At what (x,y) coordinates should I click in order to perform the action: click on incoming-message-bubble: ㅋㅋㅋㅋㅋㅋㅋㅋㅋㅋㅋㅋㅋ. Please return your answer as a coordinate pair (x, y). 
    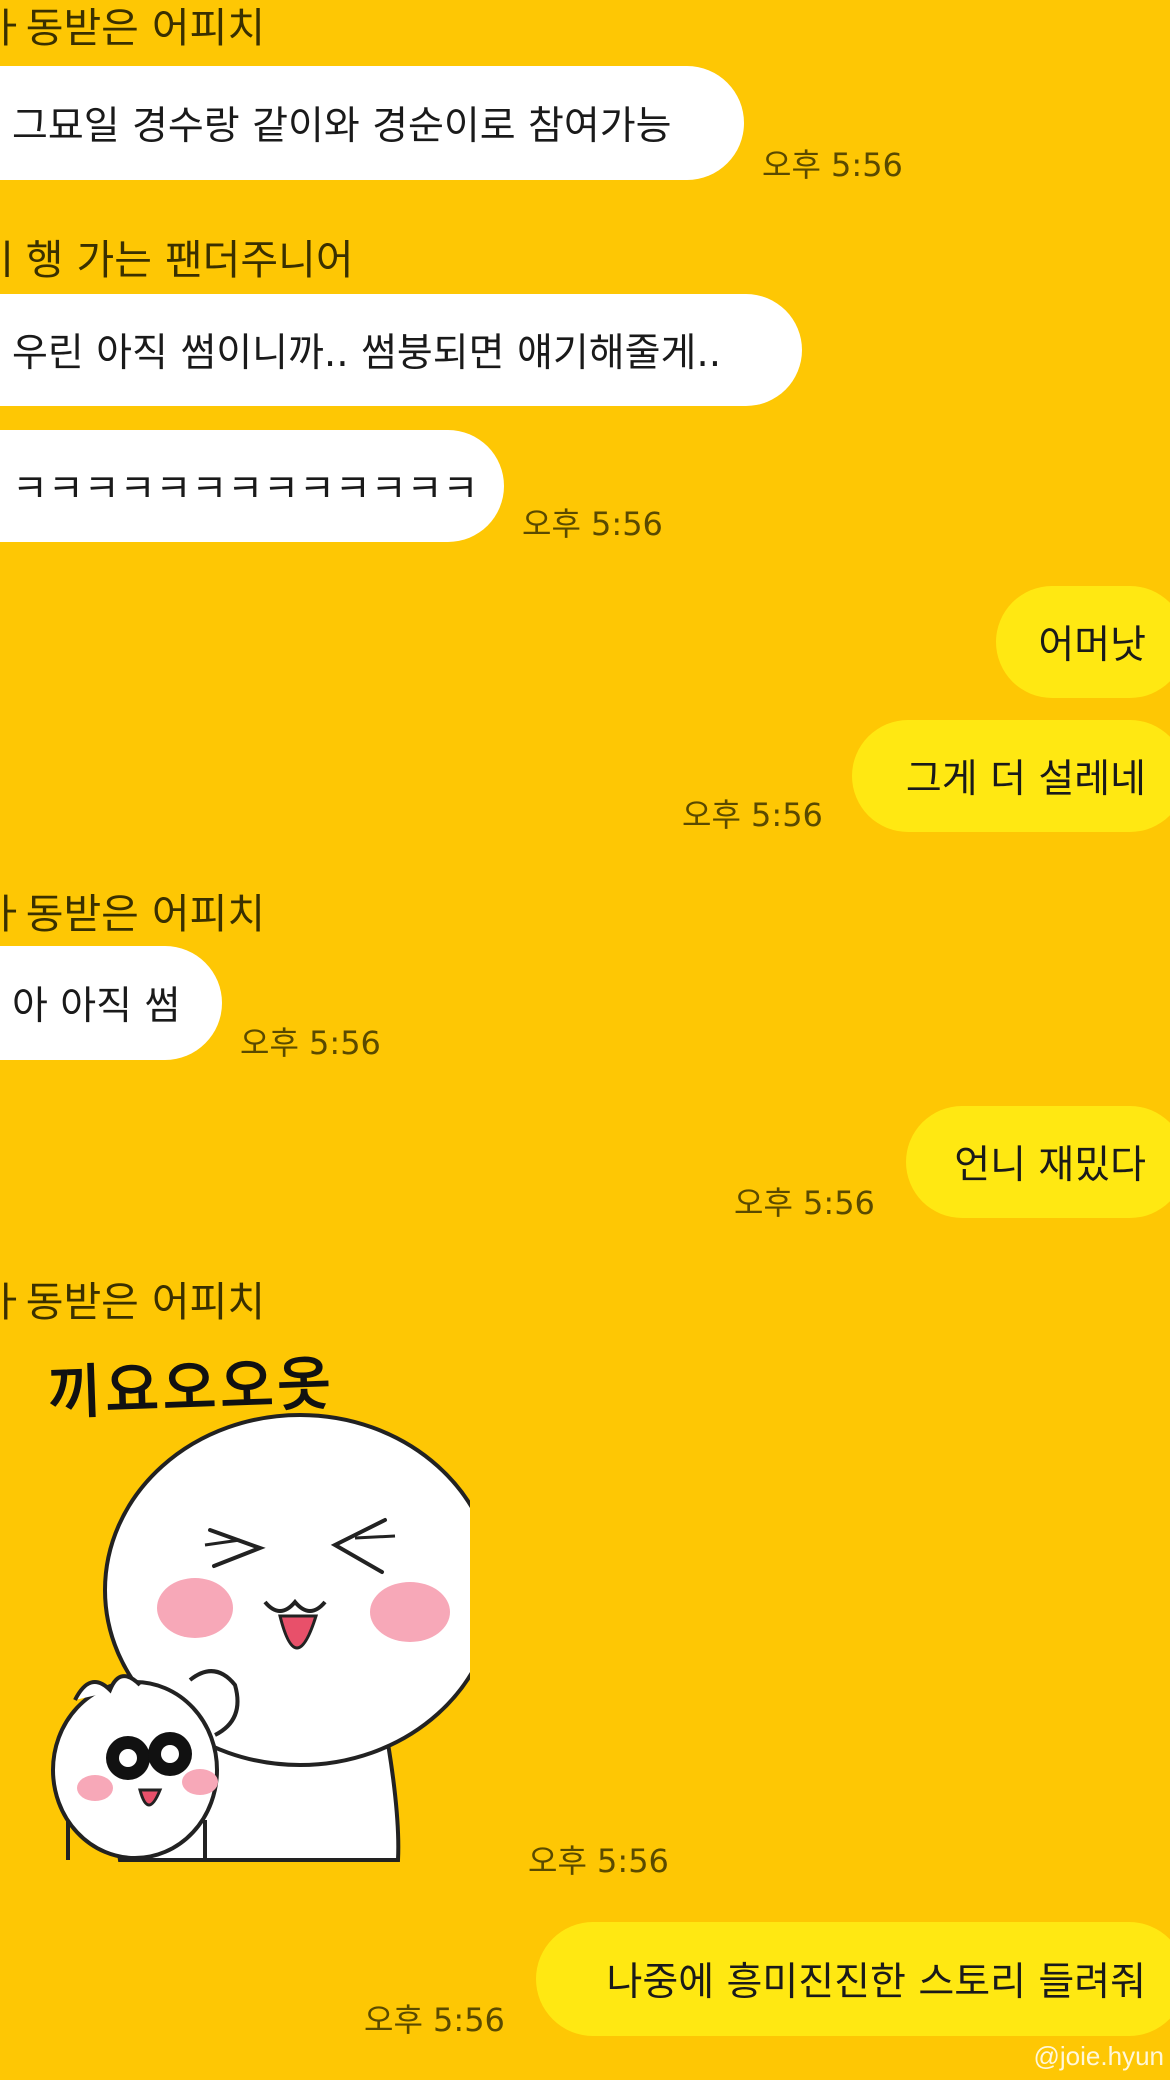
    Looking at the image, I should click on (252, 486).